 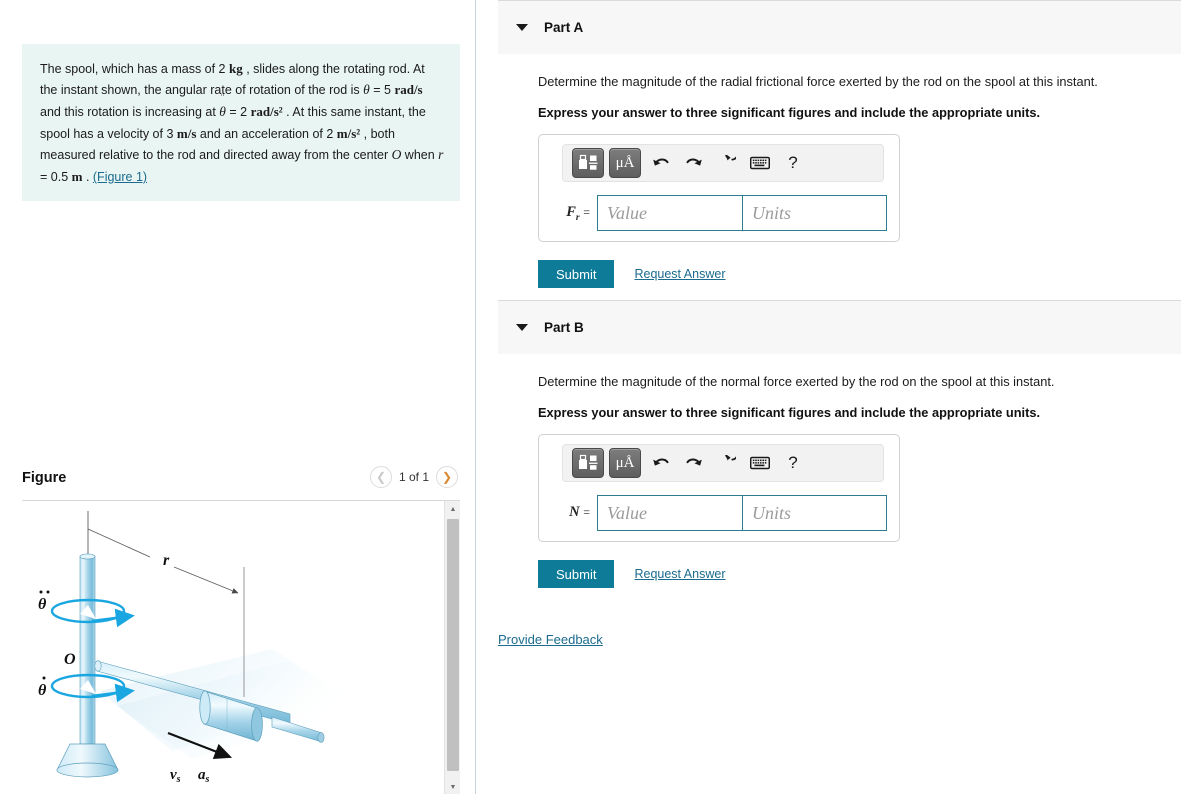 What do you see at coordinates (186, 133) in the screenshot?
I see `problem-unit: m/s` at bounding box center [186, 133].